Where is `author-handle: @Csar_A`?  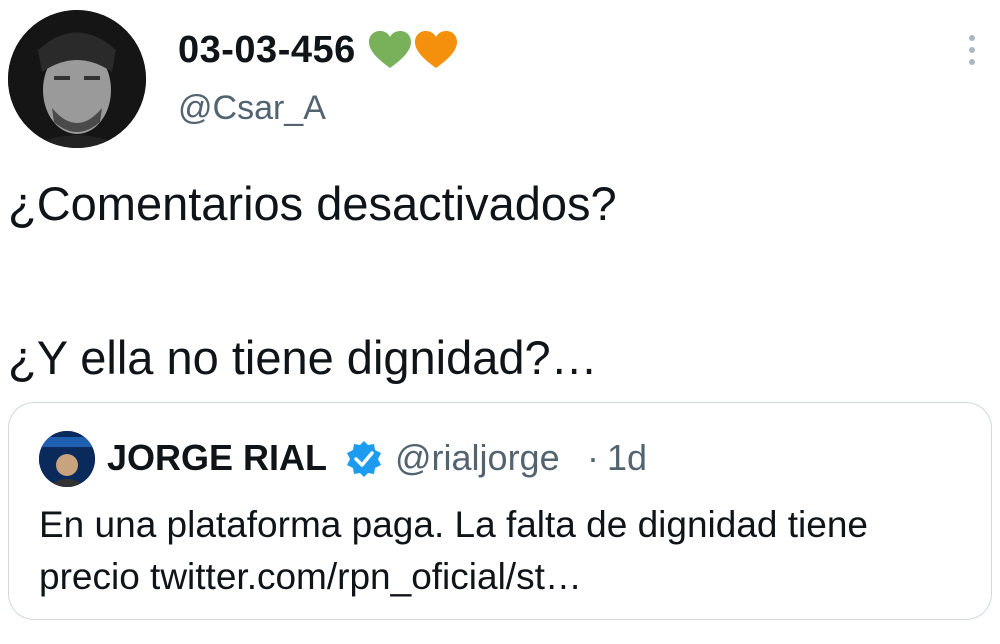 author-handle: @Csar_A is located at coordinates (252, 108).